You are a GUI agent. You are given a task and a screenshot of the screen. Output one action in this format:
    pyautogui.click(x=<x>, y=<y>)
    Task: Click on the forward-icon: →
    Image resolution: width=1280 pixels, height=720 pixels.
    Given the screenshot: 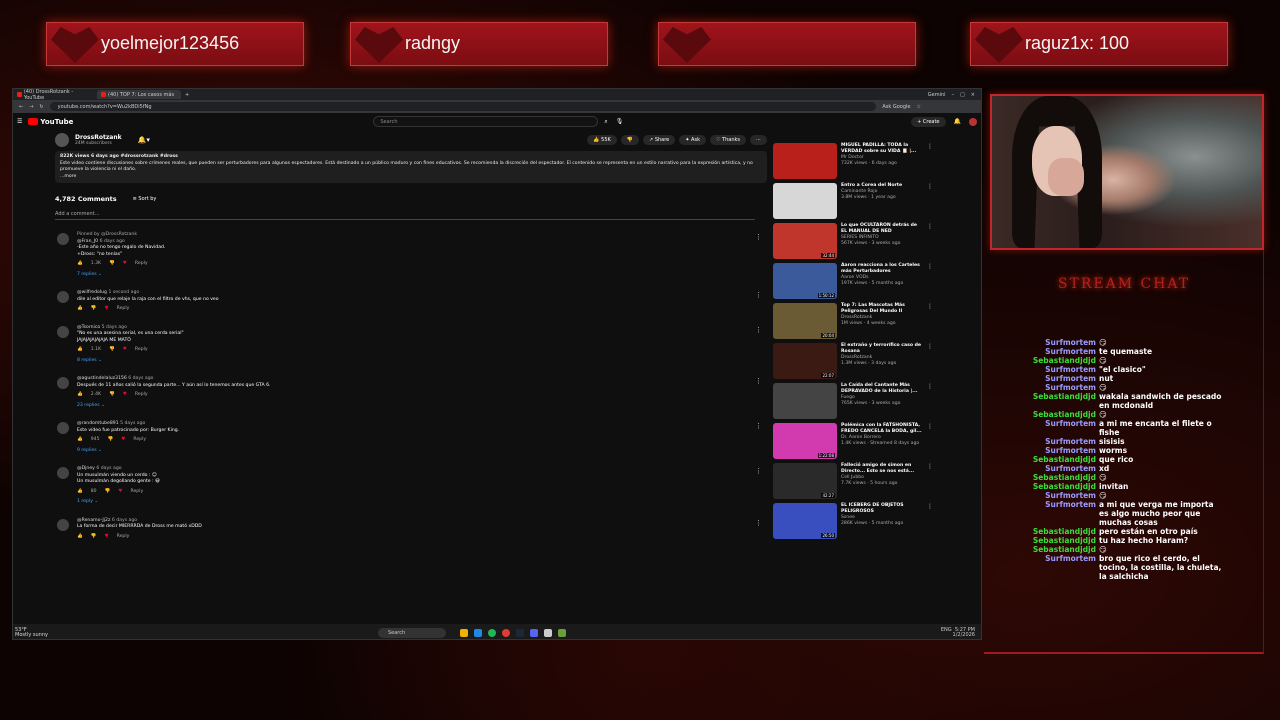 What is the action you would take?
    pyautogui.click(x=31, y=107)
    